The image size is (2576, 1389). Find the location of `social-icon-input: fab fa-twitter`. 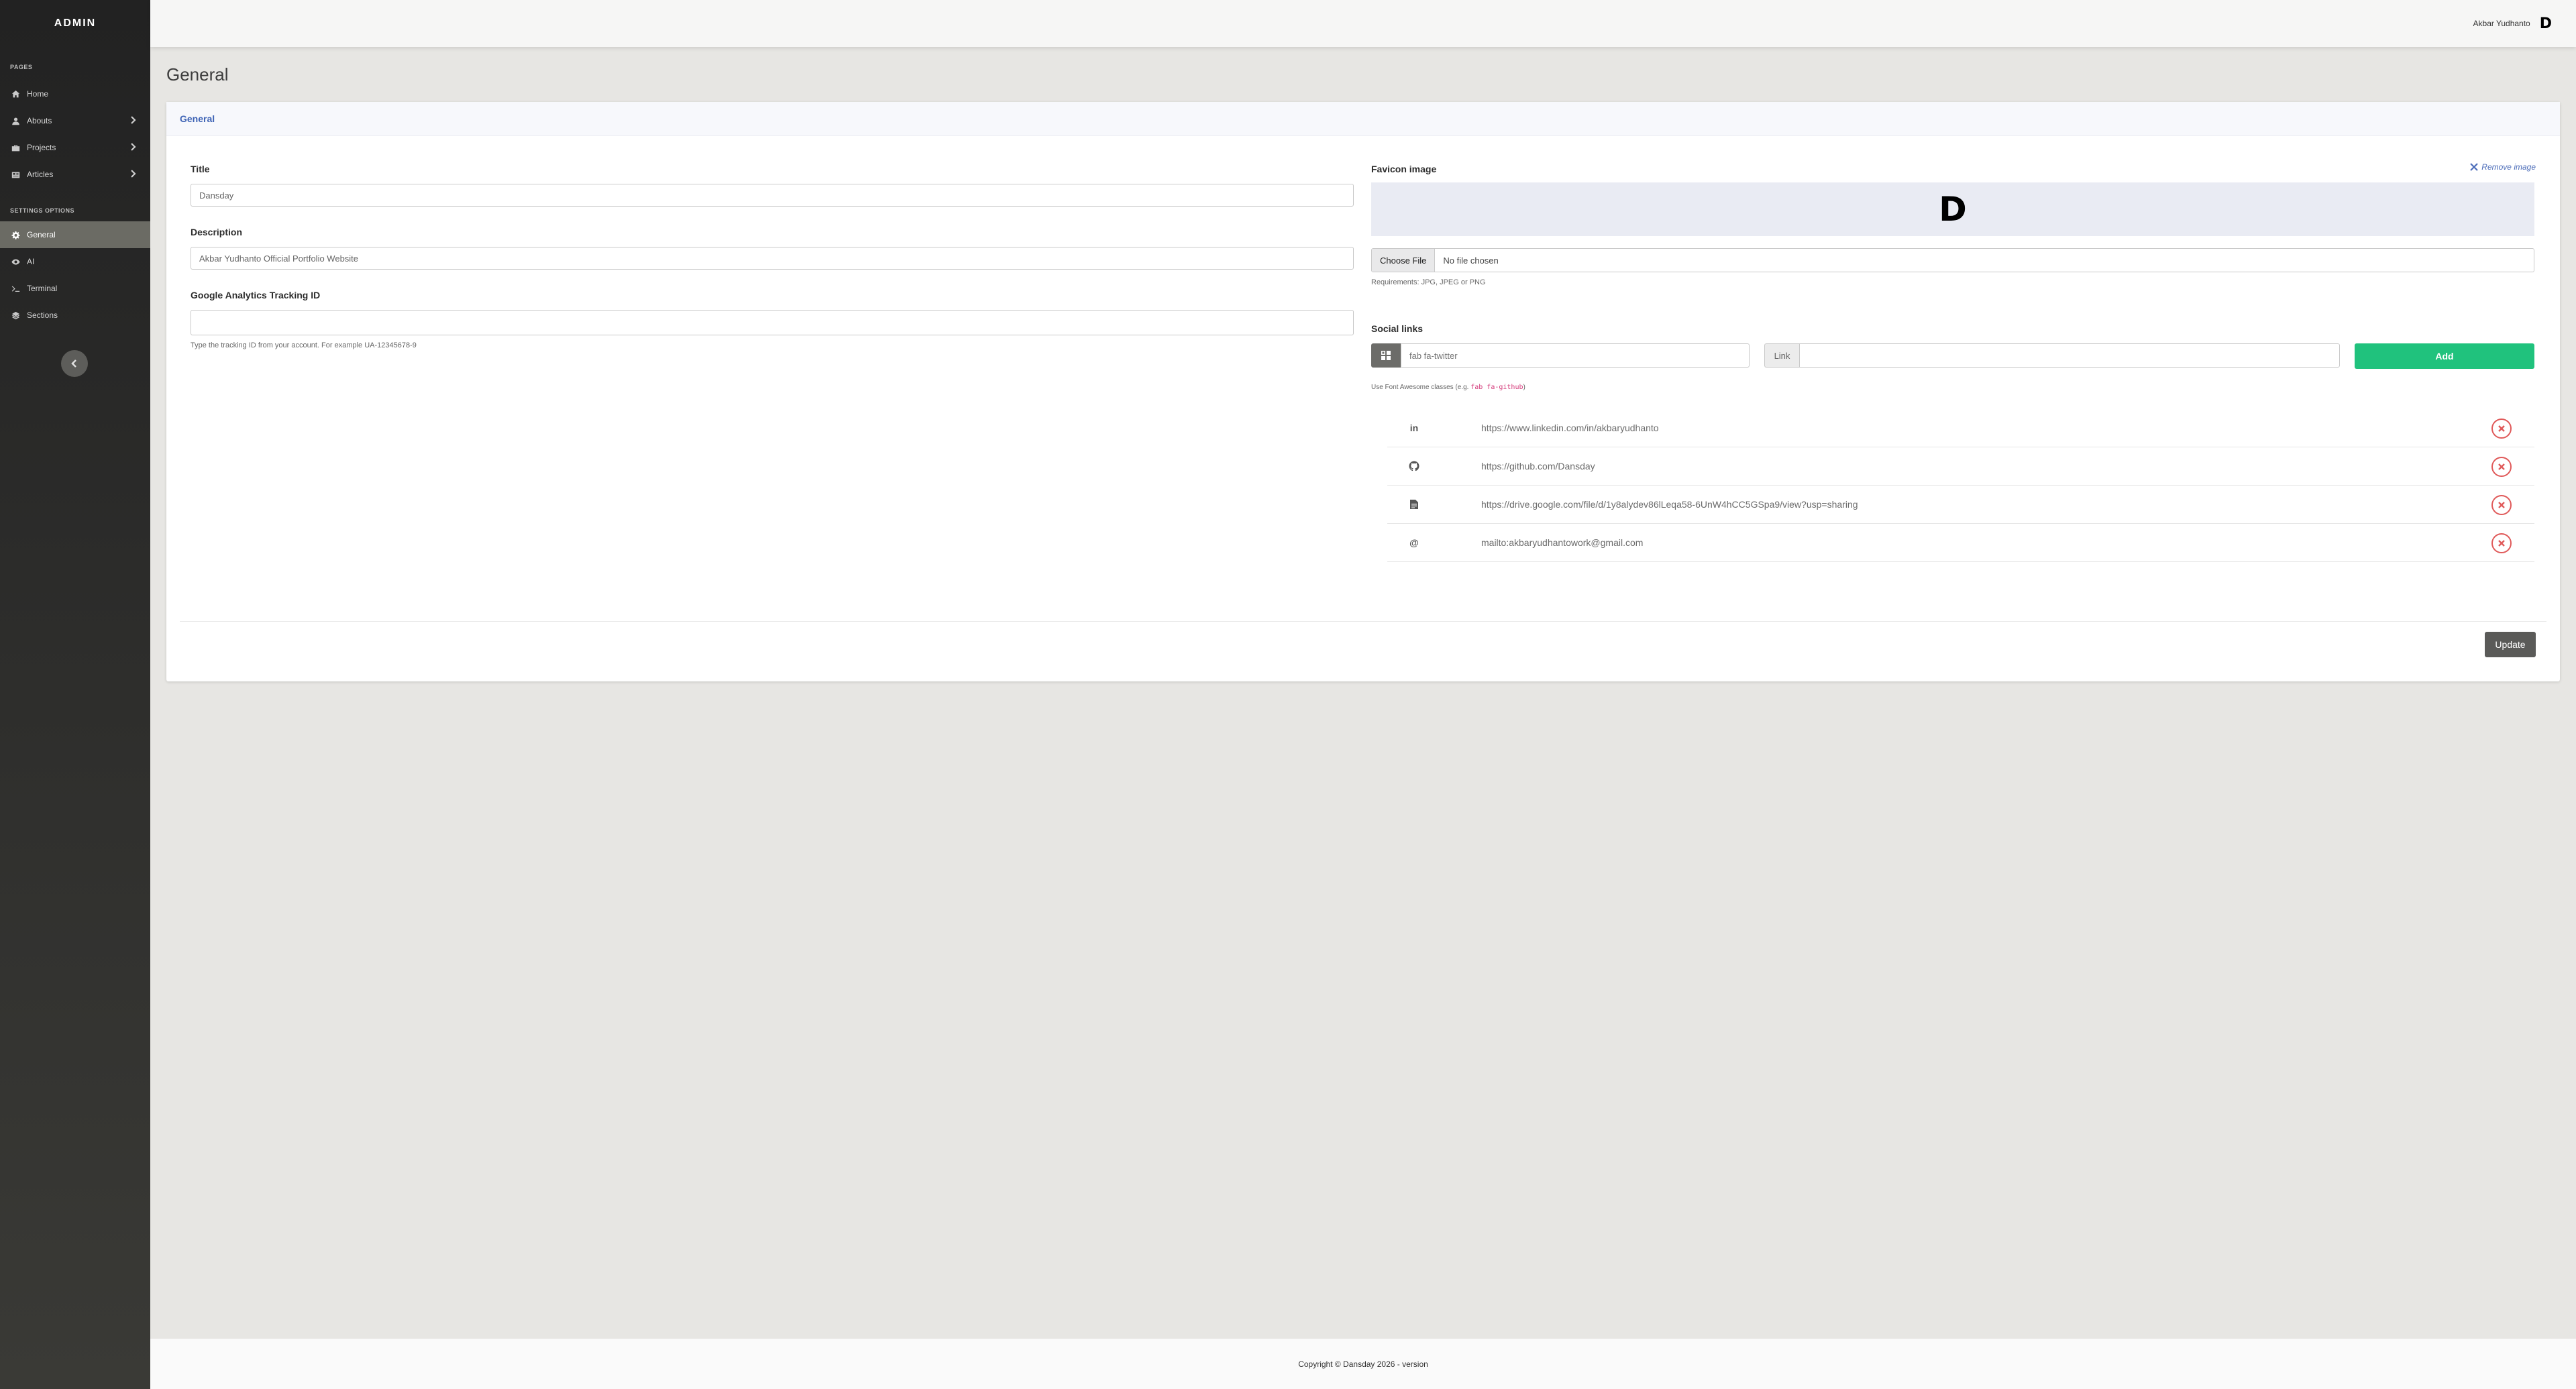

social-icon-input: fab fa-twitter is located at coordinates (1575, 355).